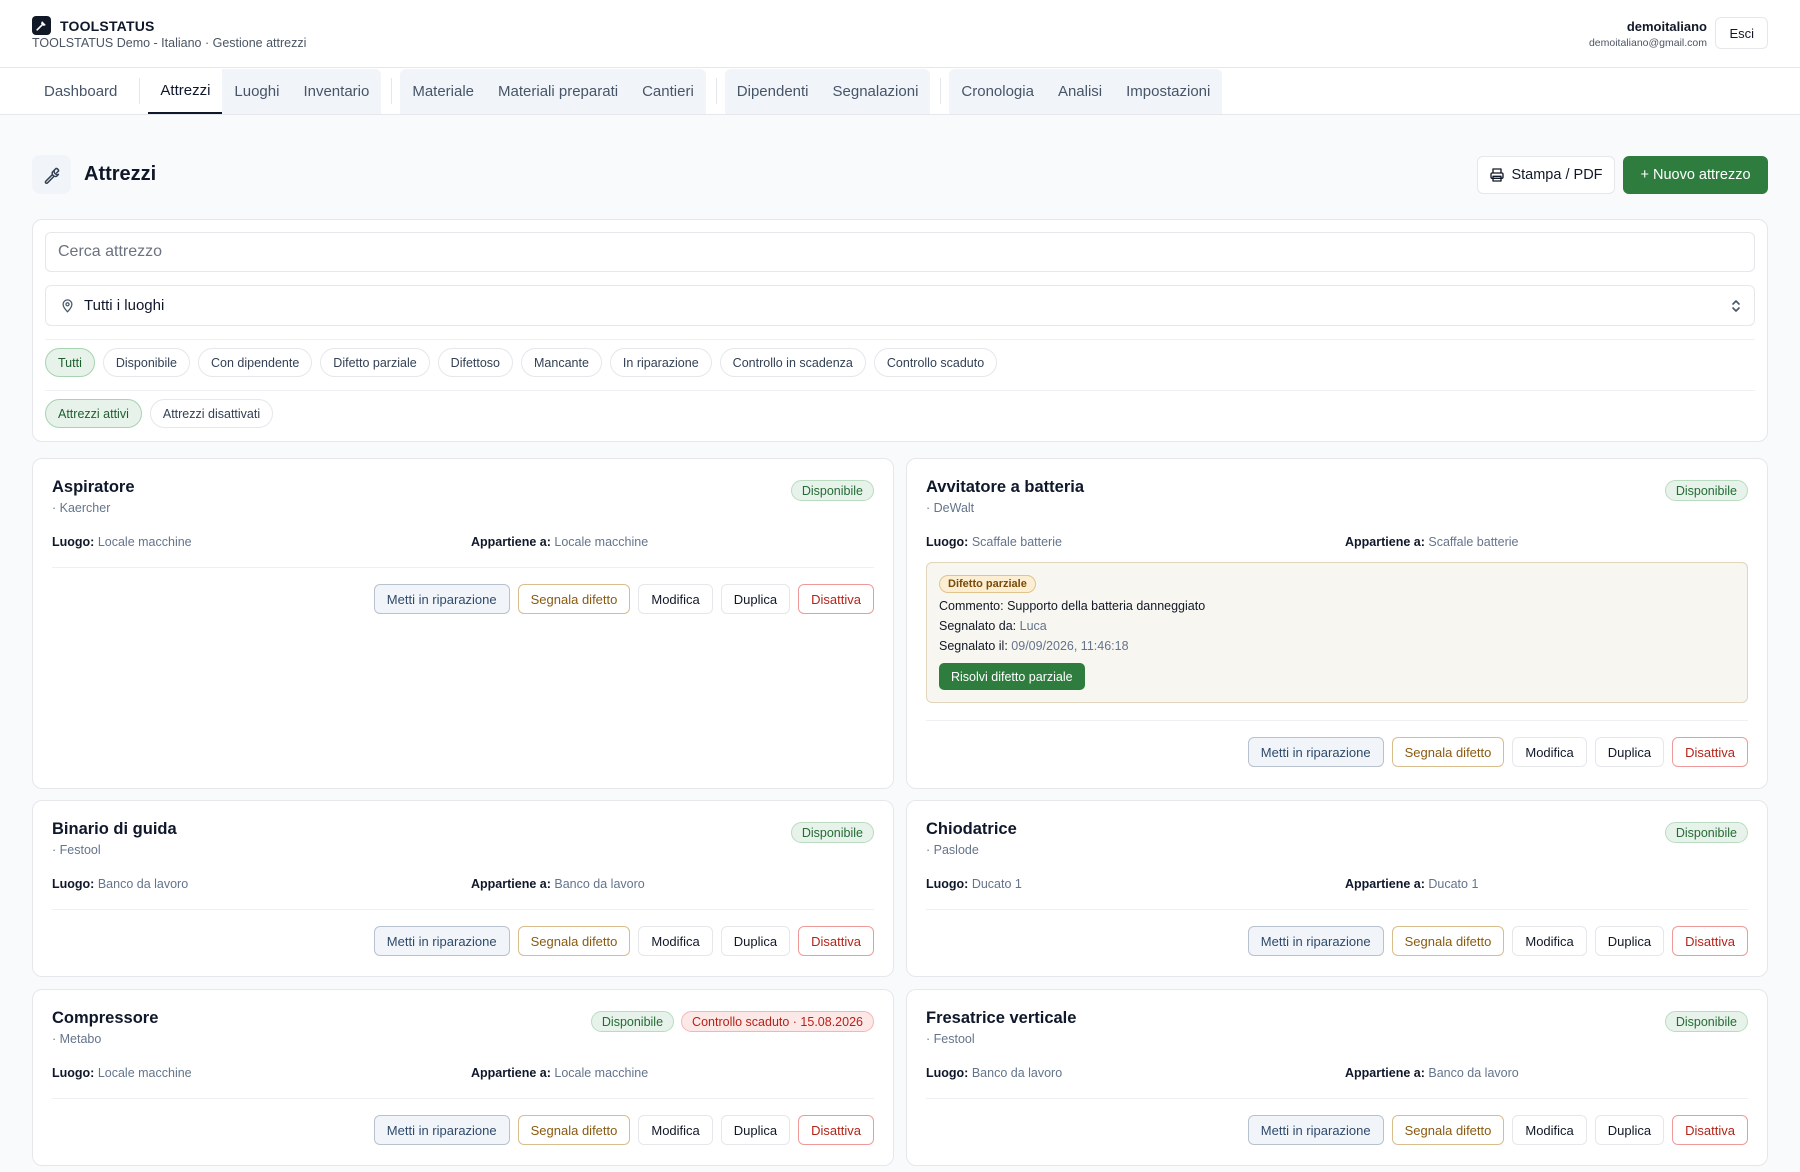 The height and width of the screenshot is (1172, 1800). I want to click on chip-disponibile: Disponibile, so click(146, 362).